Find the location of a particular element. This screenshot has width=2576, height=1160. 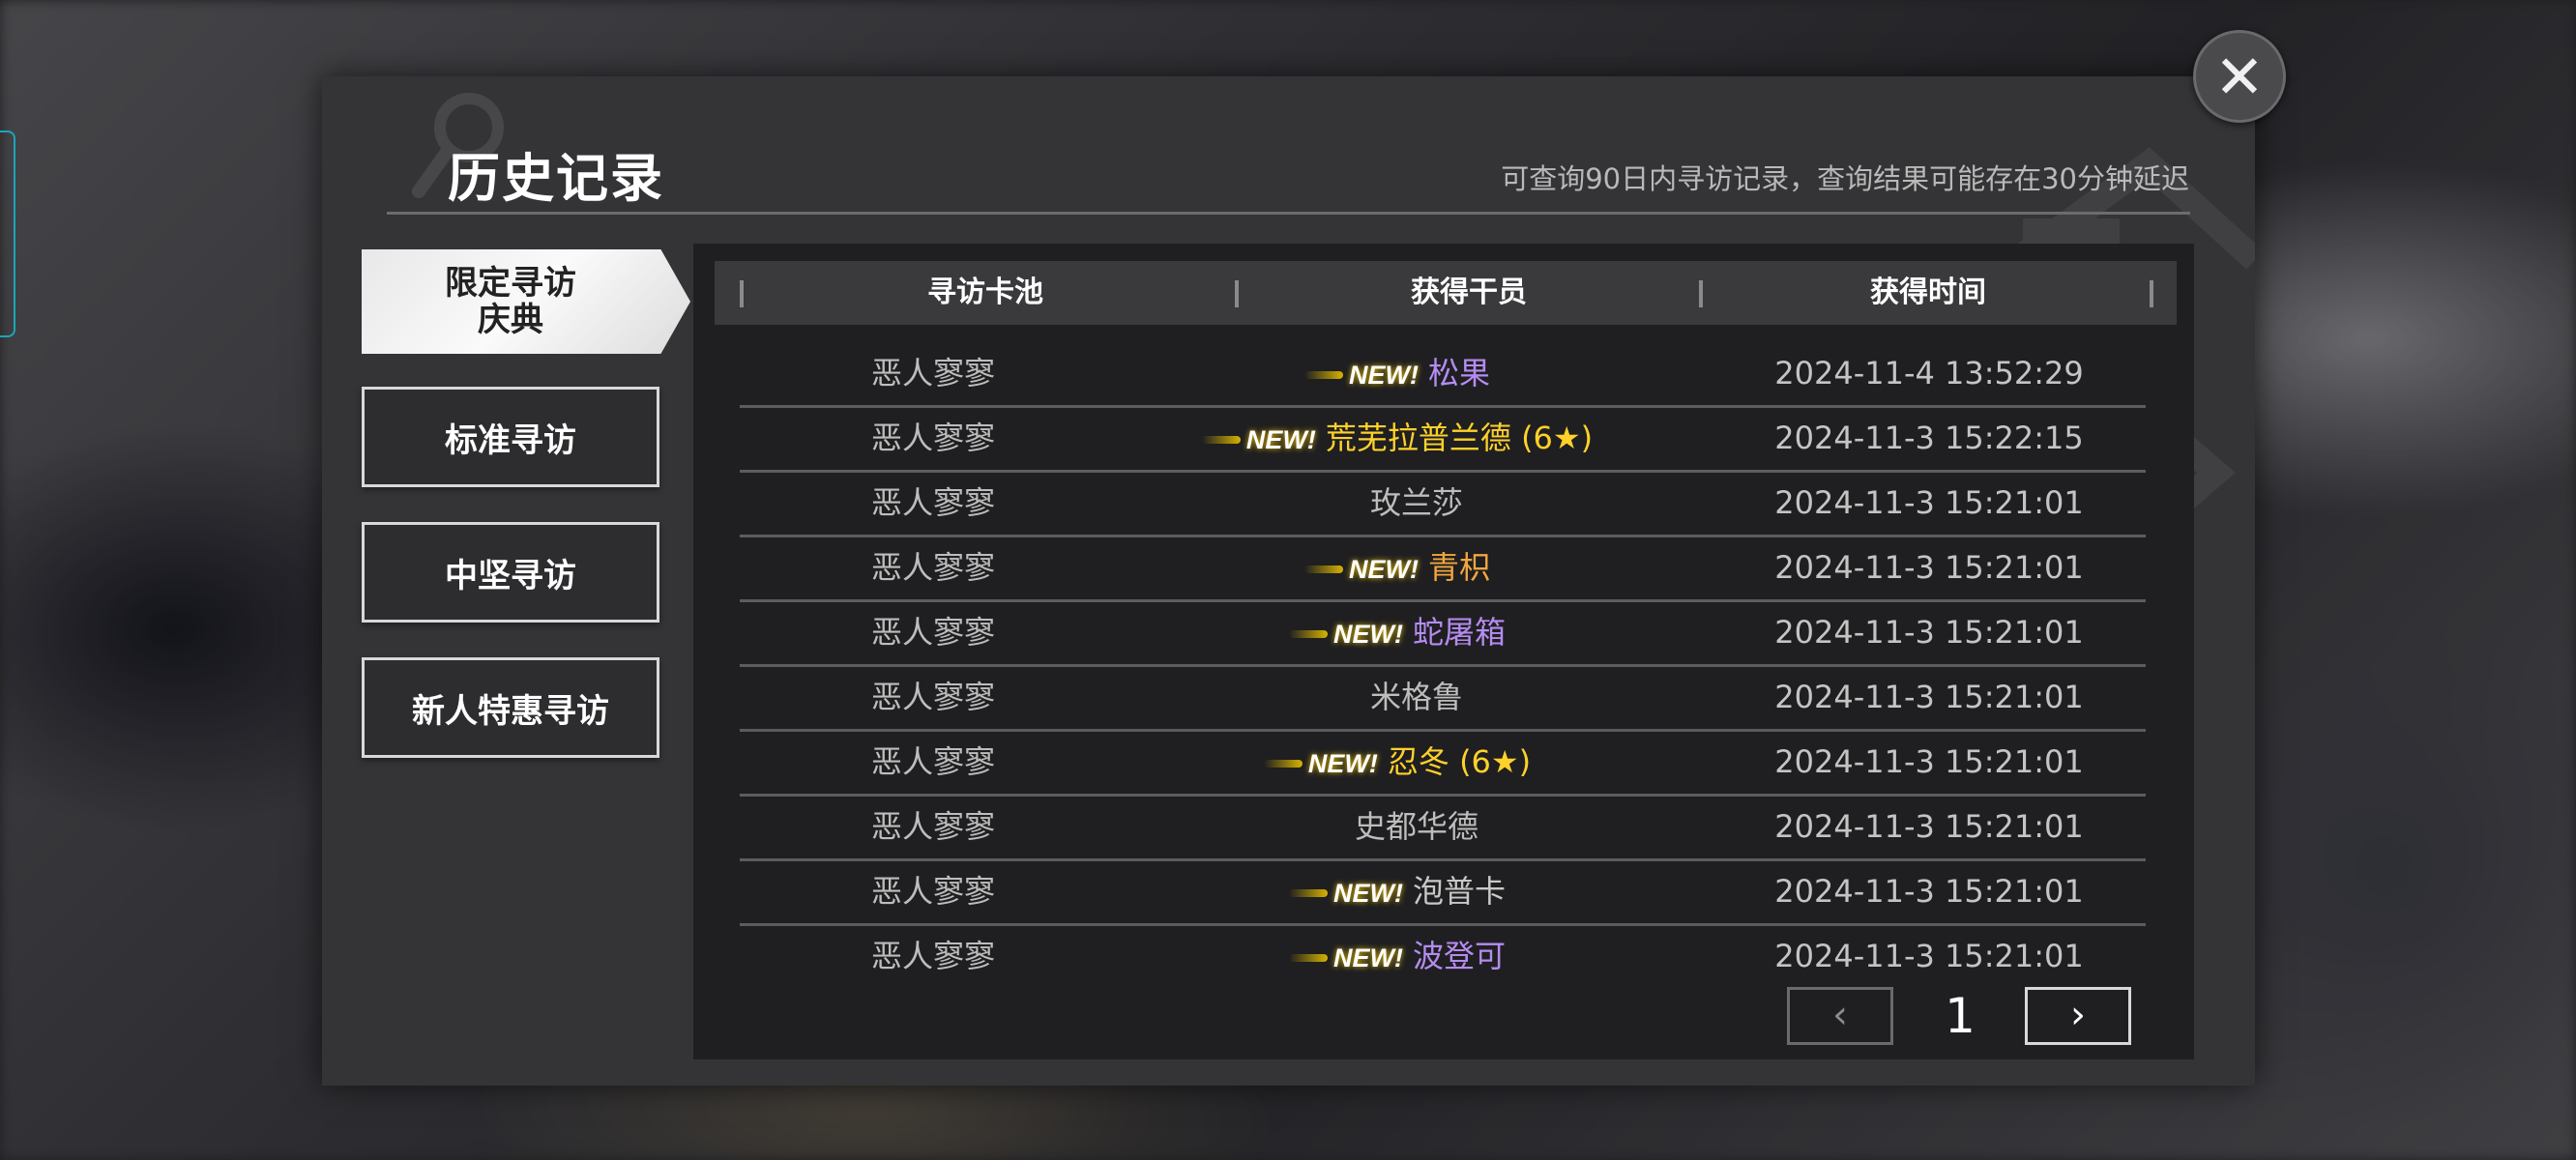

tab-label: 限定寻访 庆典 is located at coordinates (510, 302).